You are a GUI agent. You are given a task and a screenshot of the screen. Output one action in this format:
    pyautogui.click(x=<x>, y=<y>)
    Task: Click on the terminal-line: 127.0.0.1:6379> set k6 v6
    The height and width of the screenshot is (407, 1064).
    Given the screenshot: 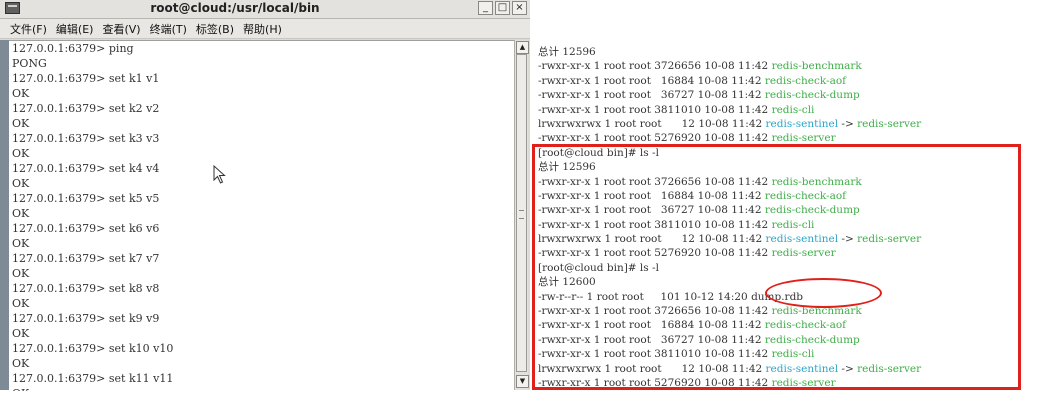 What is the action you would take?
    pyautogui.click(x=86, y=228)
    